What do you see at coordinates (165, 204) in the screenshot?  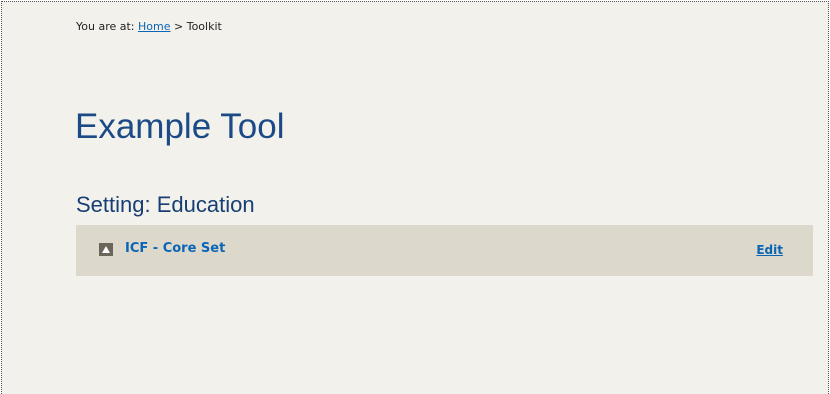 I see `setting-heading: Setting: Education` at bounding box center [165, 204].